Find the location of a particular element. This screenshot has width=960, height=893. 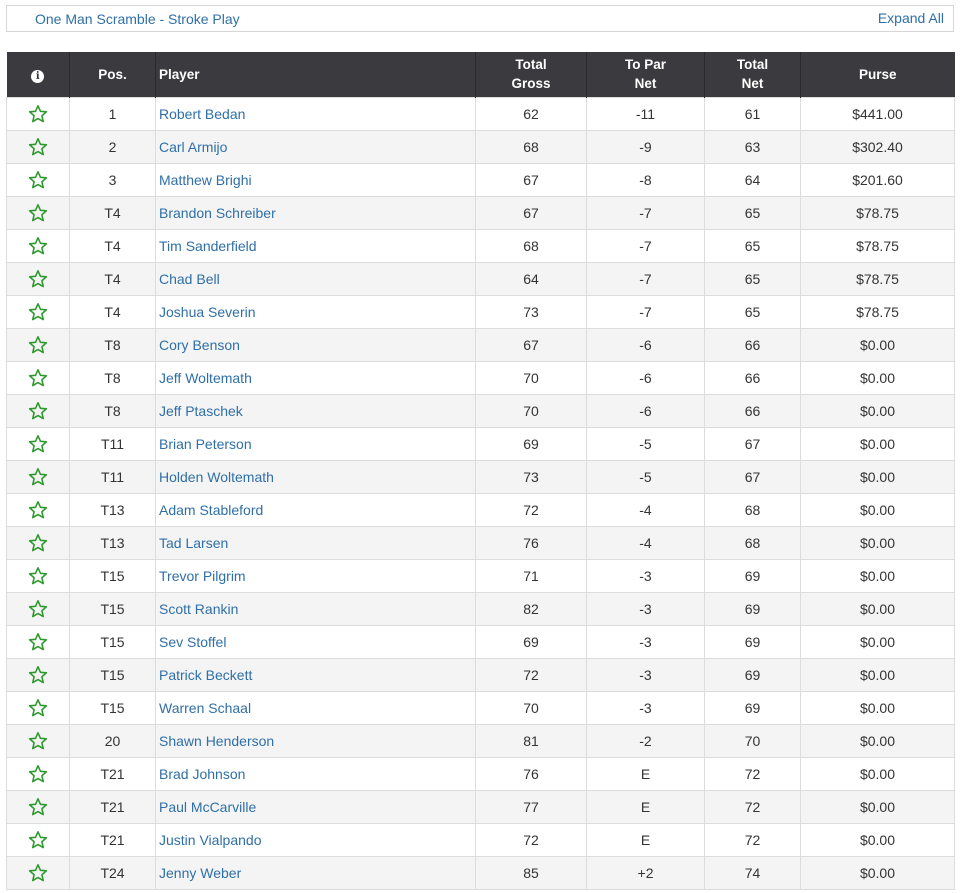

player-name-link: Warren Schaal is located at coordinates (205, 708).